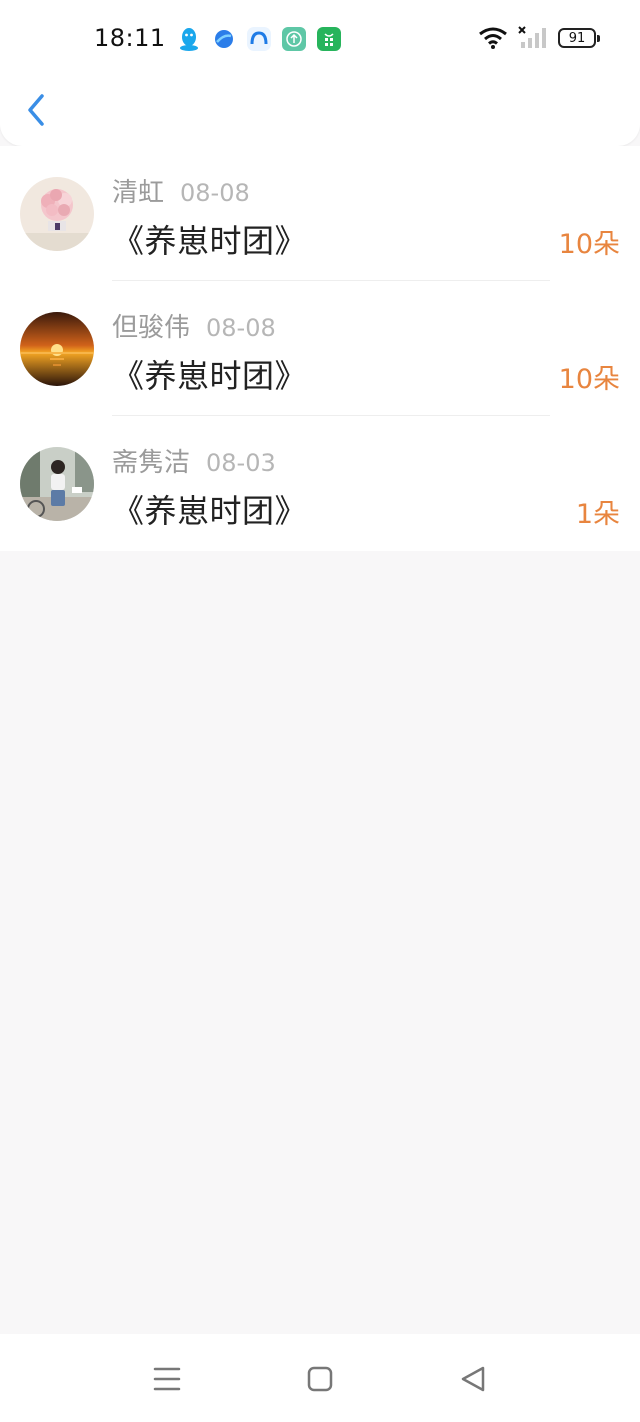 Image resolution: width=640 pixels, height=1422 pixels. What do you see at coordinates (320, 483) in the screenshot?
I see `list-item: 斋隽洁 08-03 《养崽时团》 1朵` at bounding box center [320, 483].